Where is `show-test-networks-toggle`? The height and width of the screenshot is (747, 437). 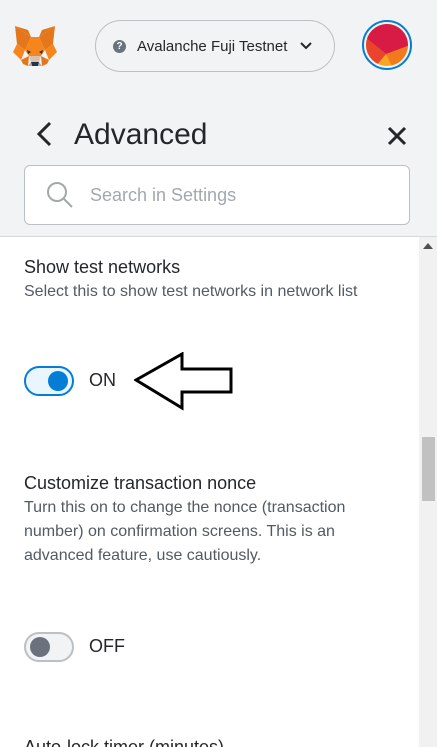 show-test-networks-toggle is located at coordinates (49, 381).